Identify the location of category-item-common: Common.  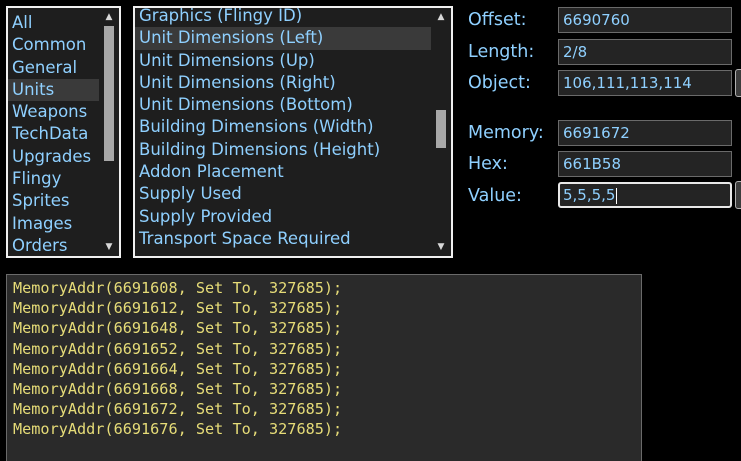
(53, 45).